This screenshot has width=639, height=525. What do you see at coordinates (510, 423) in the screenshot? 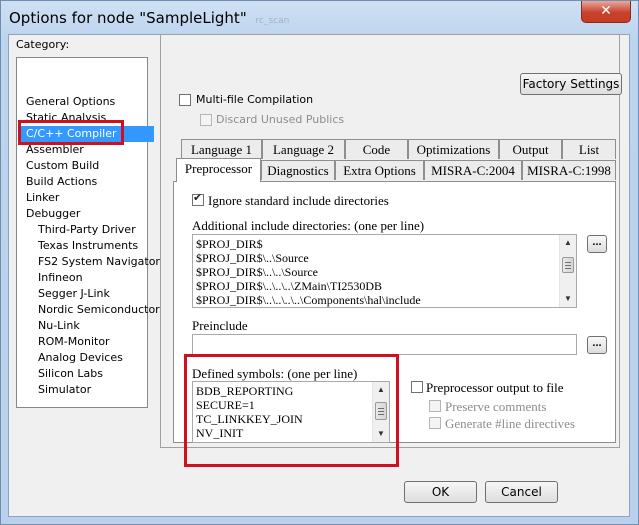
I see `line-directives-label: Generate #line directives` at bounding box center [510, 423].